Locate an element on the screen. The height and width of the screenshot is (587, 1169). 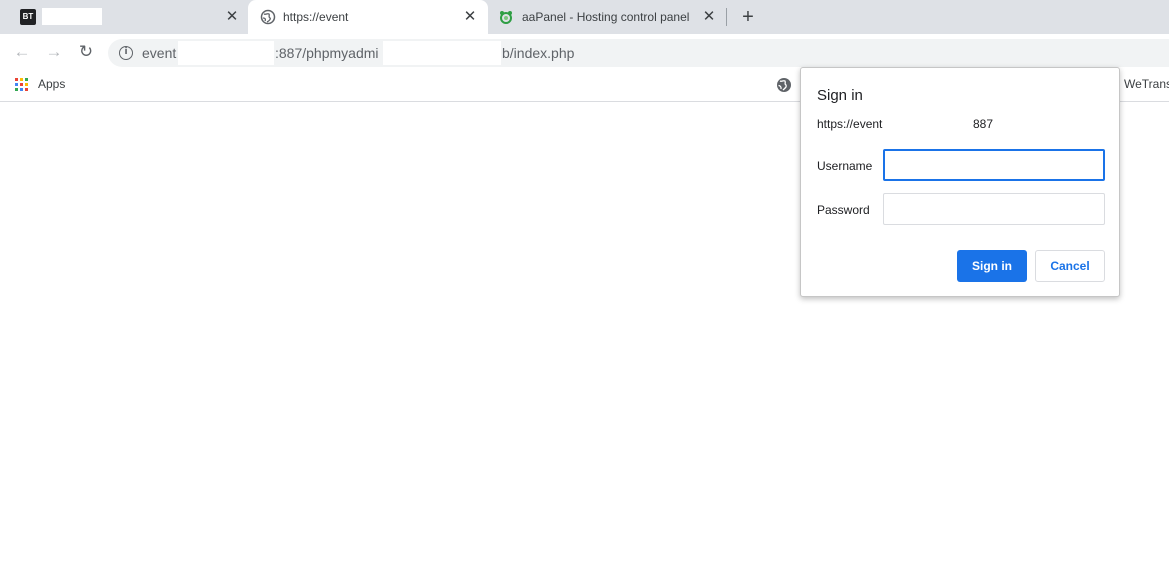
reload-button: ↻ is located at coordinates (86, 52).